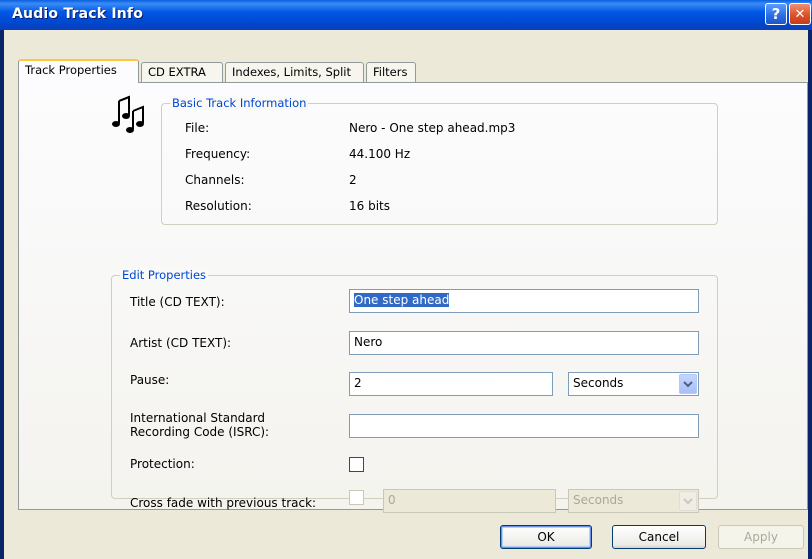  What do you see at coordinates (524, 343) in the screenshot?
I see `artist-input: Nero` at bounding box center [524, 343].